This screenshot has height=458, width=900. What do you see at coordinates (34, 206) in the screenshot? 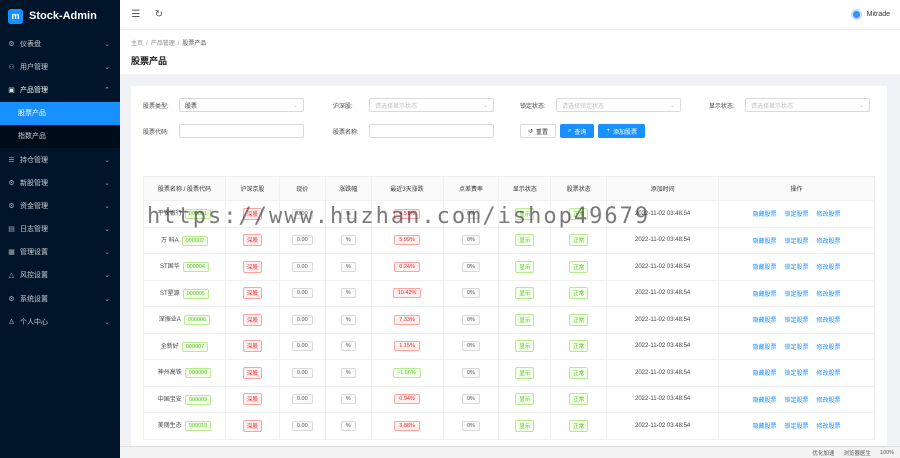
I see `sidebar-item-label: 资金管理` at bounding box center [34, 206].